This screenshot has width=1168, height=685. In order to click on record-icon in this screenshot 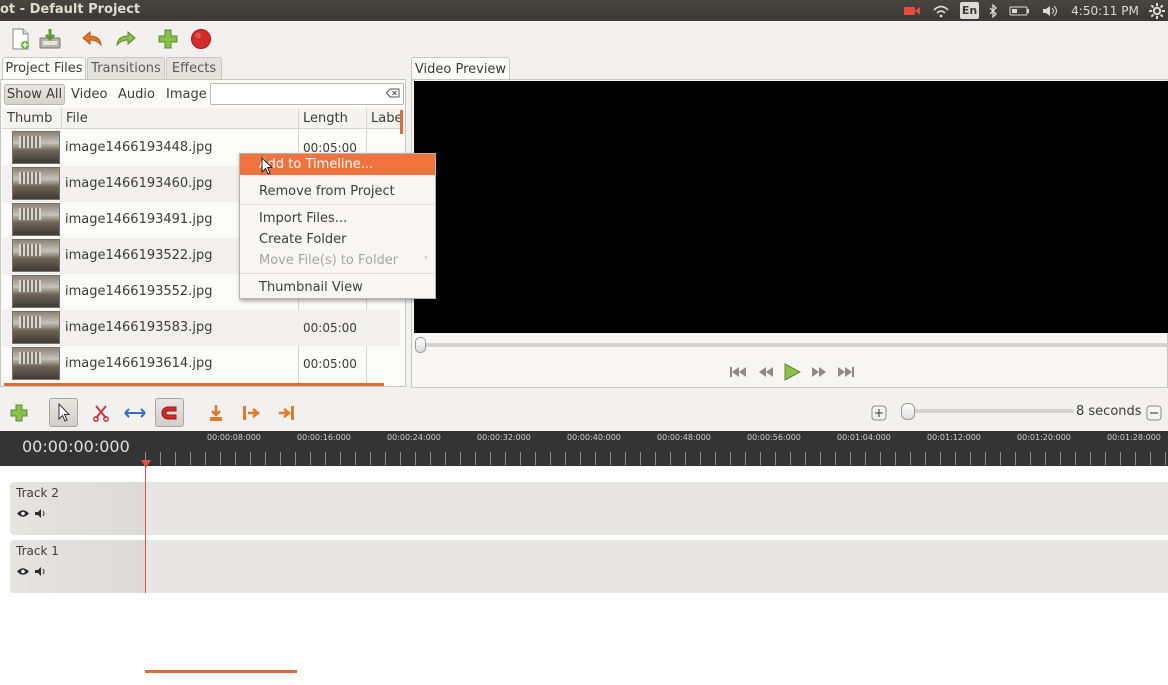, I will do `click(201, 39)`.